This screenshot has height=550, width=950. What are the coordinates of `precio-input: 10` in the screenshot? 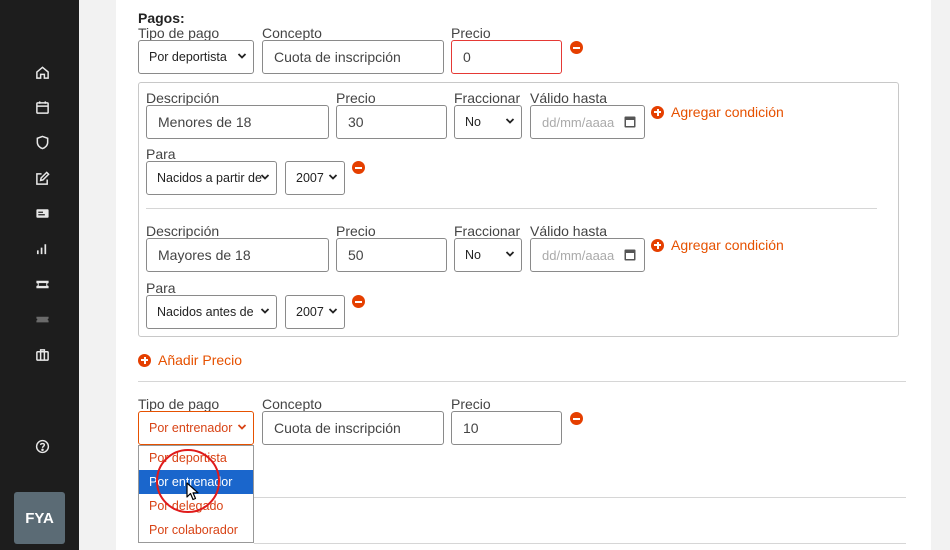 It's located at (506, 428).